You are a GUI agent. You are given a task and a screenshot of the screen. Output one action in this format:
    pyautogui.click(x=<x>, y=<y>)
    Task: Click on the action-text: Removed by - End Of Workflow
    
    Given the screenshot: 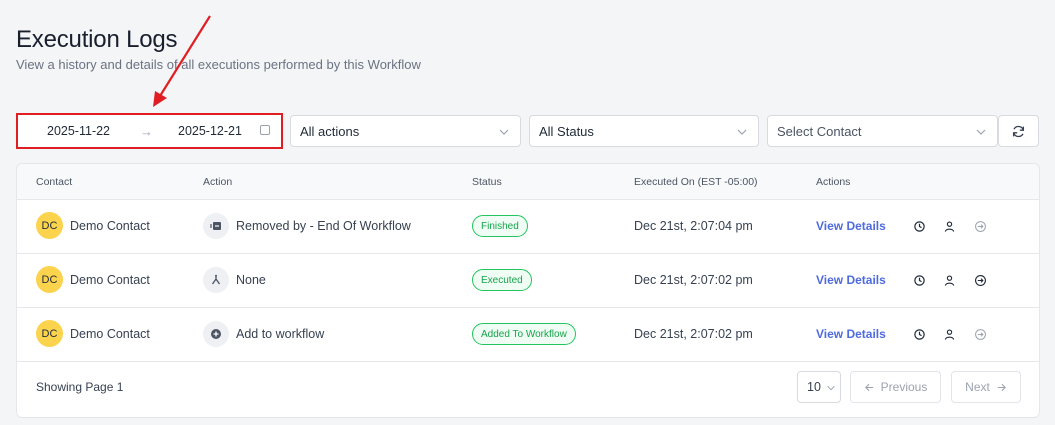 What is the action you would take?
    pyautogui.click(x=323, y=226)
    